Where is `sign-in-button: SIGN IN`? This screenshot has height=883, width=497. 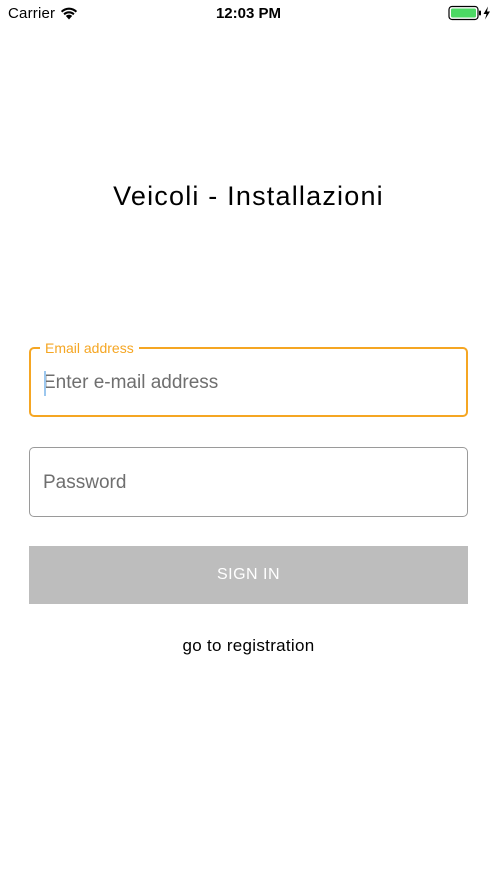
sign-in-button: SIGN IN is located at coordinates (248, 575).